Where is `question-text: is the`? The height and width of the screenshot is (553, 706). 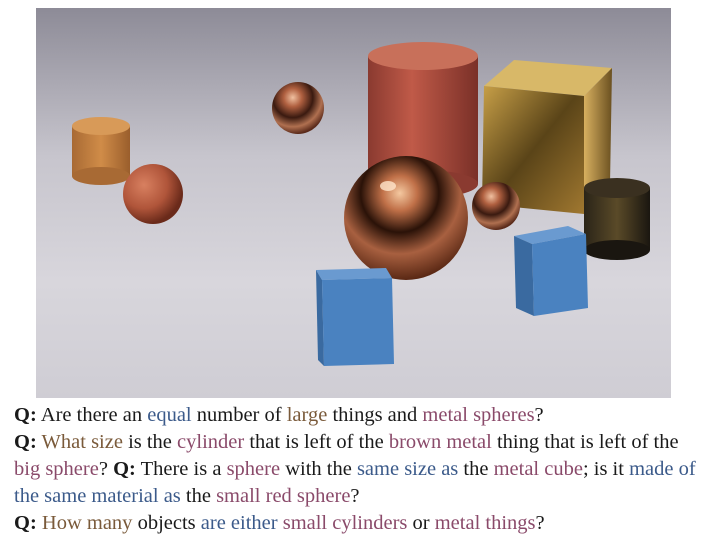 question-text: is the is located at coordinates (150, 442).